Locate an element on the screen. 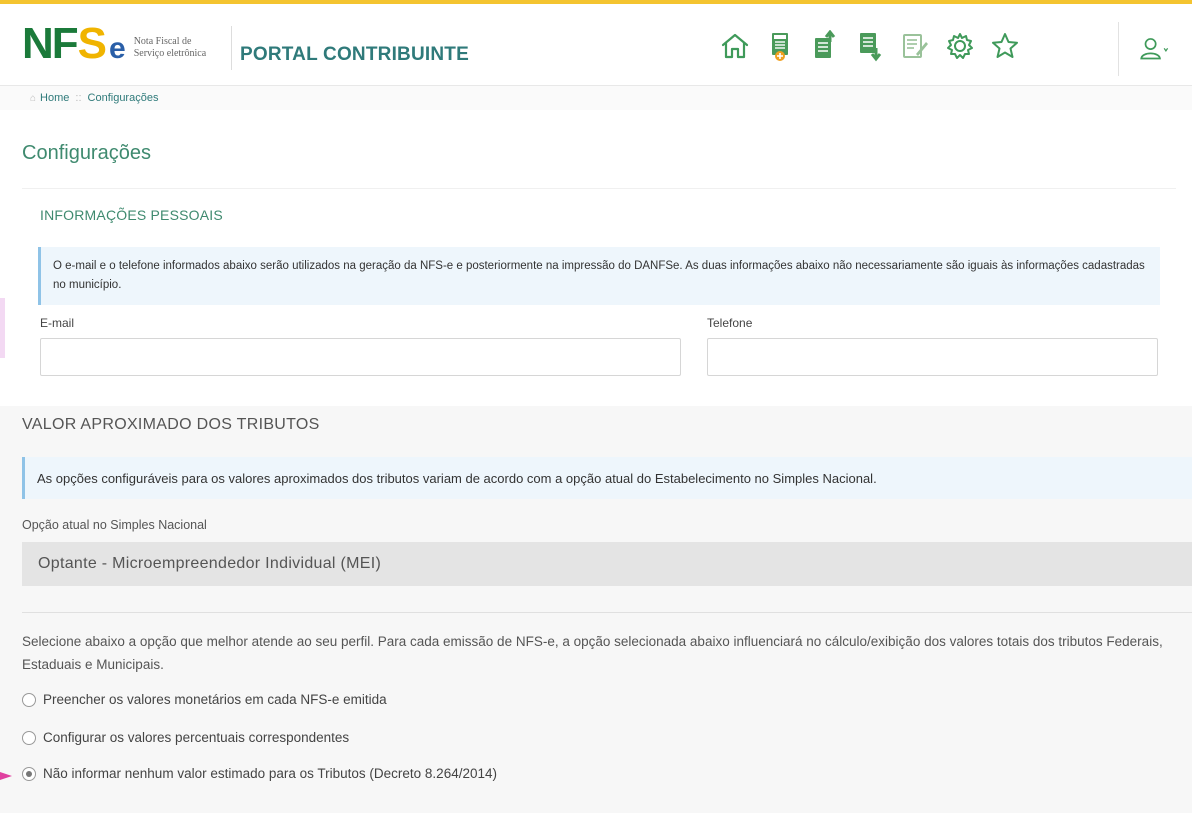 Image resolution: width=1192 pixels, height=813 pixels. gear-icon is located at coordinates (960, 46).